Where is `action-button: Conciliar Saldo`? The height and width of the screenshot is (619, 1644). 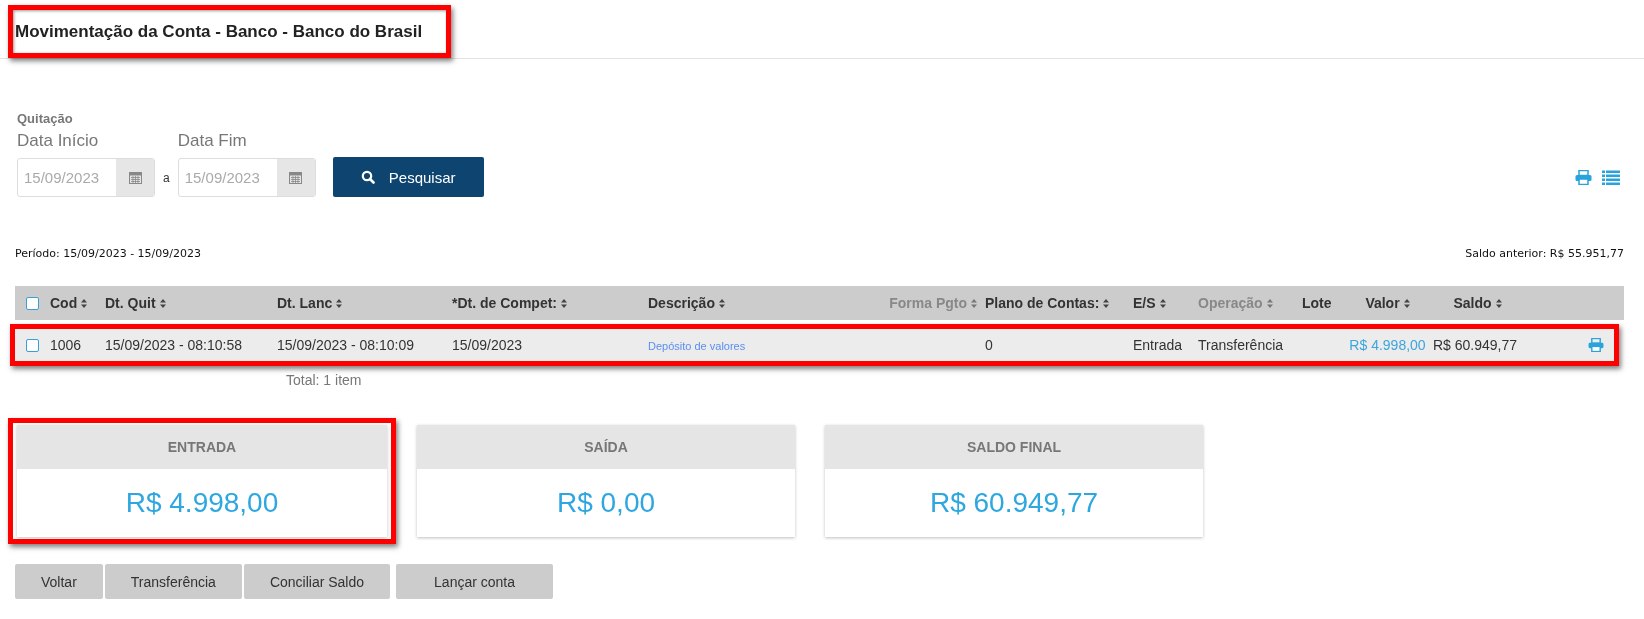
action-button: Conciliar Saldo is located at coordinates (317, 581).